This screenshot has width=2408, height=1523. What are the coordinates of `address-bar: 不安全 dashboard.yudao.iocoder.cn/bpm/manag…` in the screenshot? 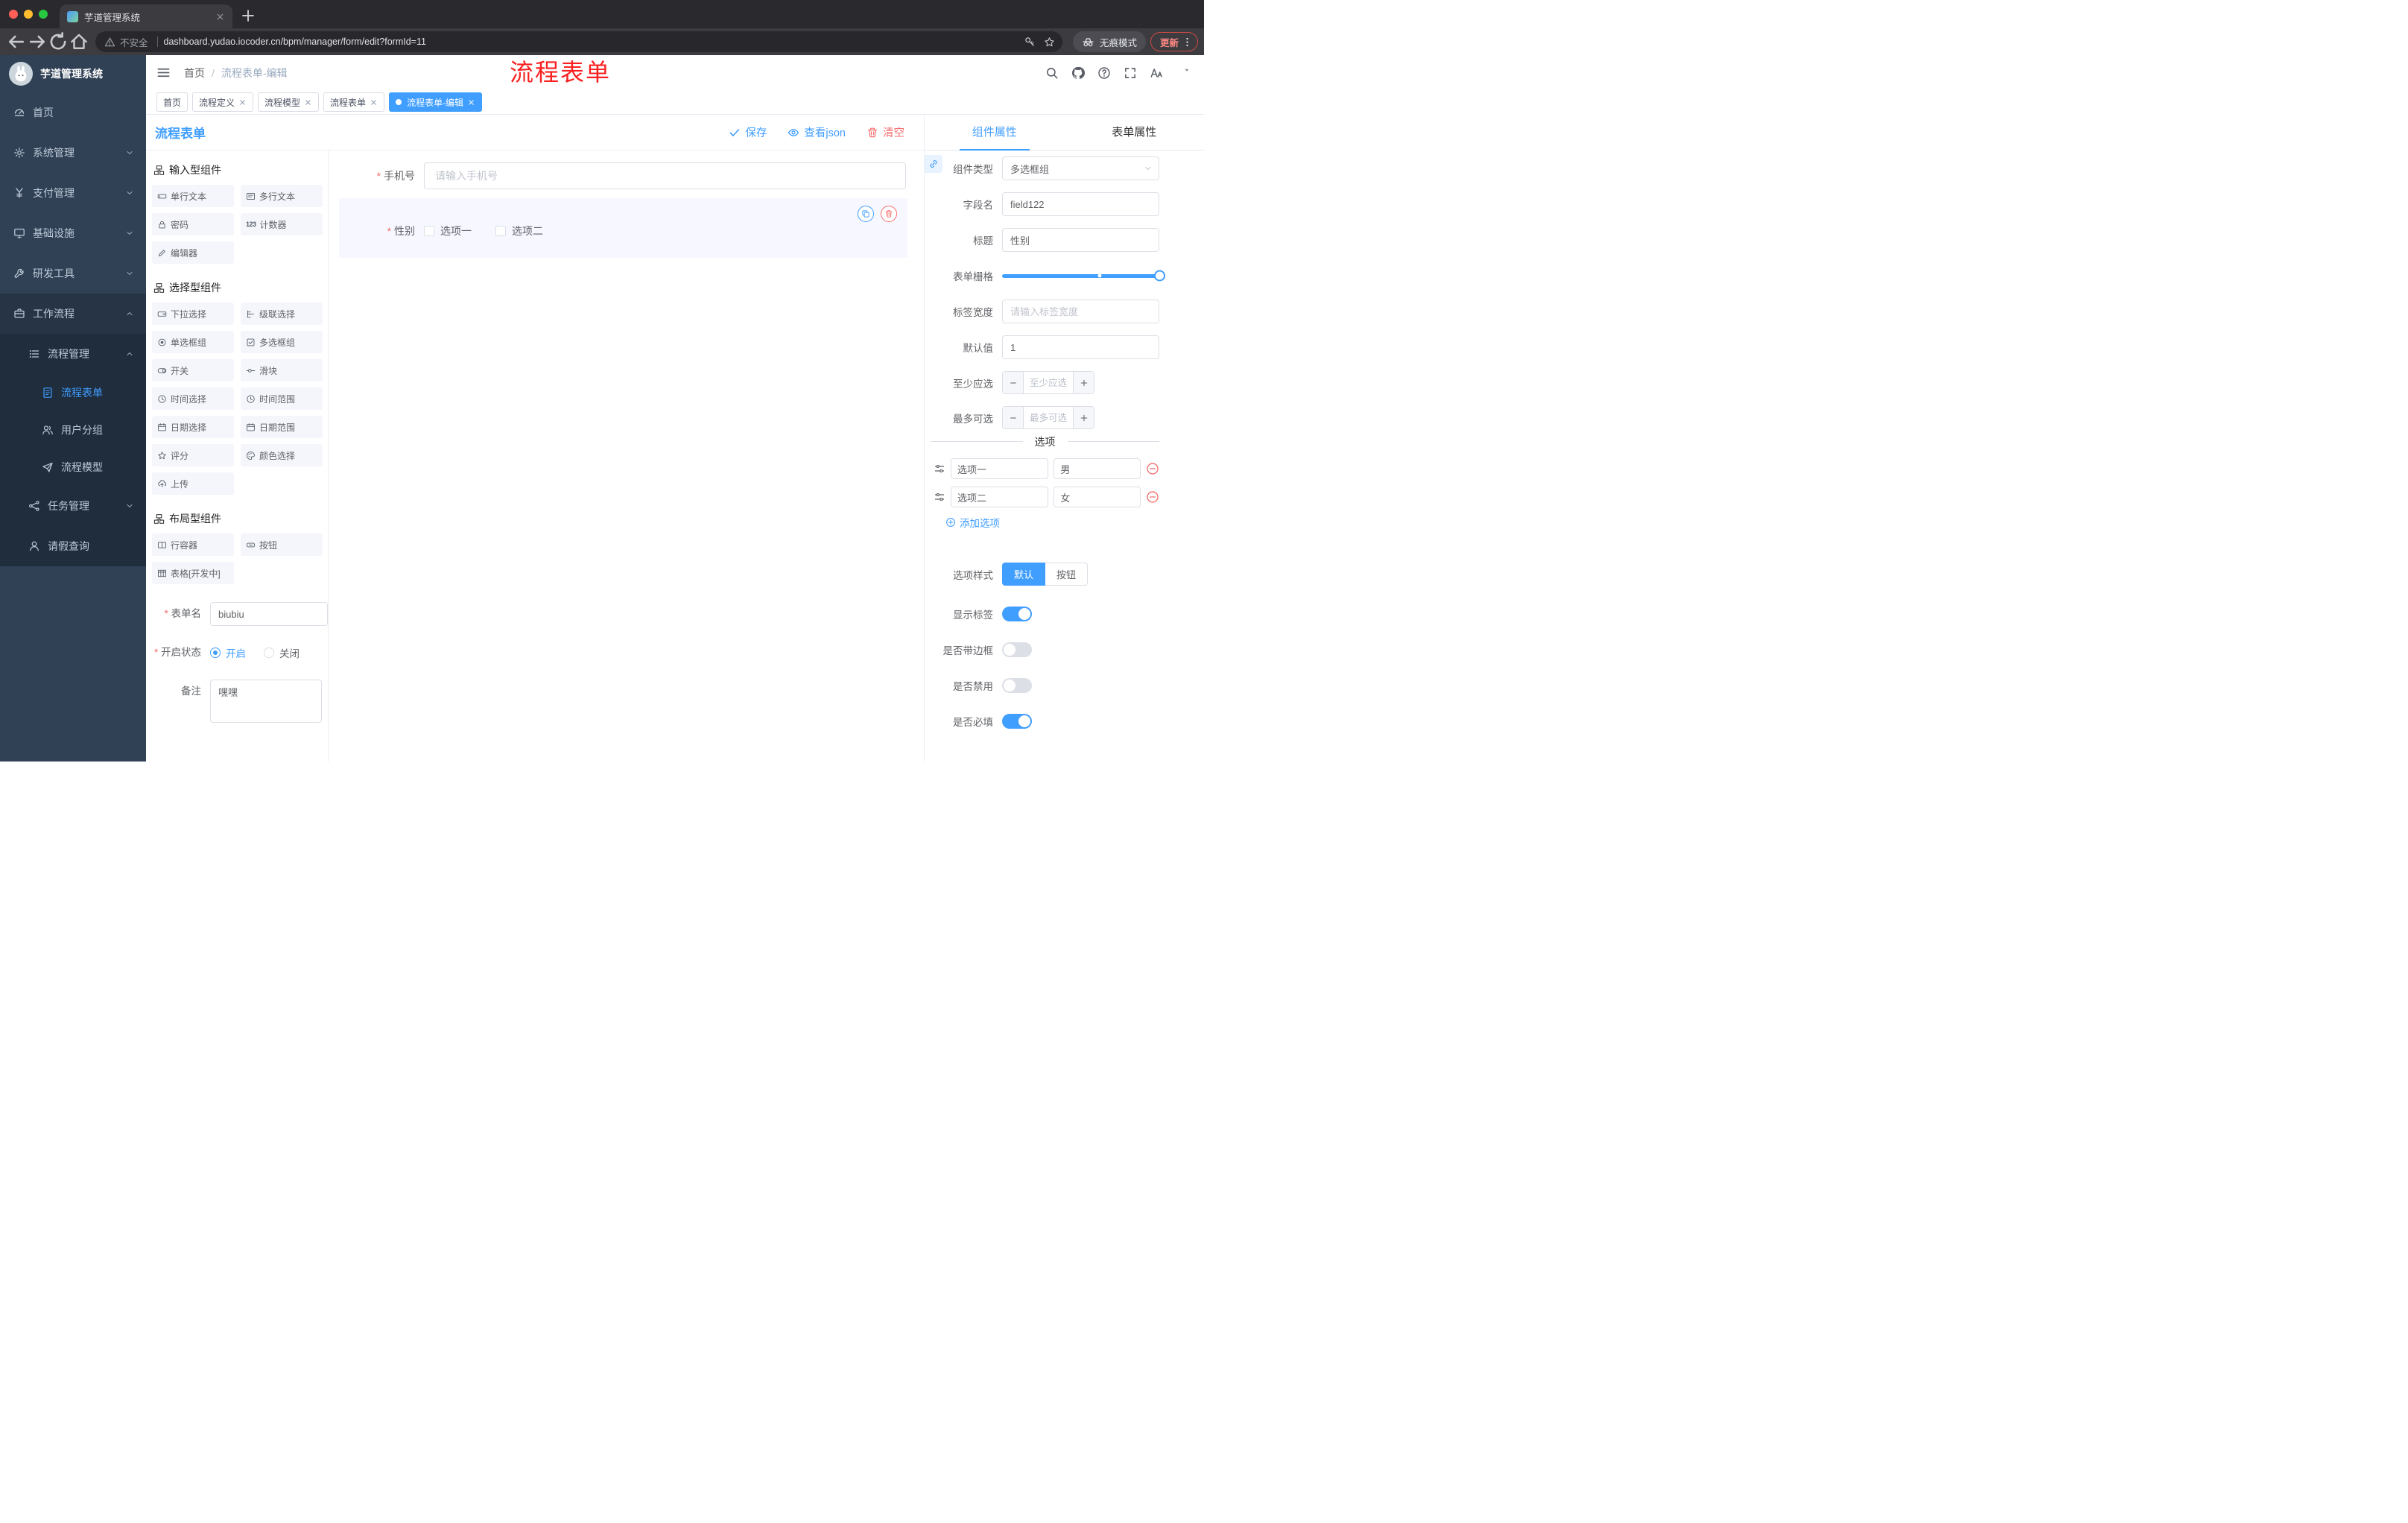 It's located at (578, 41).